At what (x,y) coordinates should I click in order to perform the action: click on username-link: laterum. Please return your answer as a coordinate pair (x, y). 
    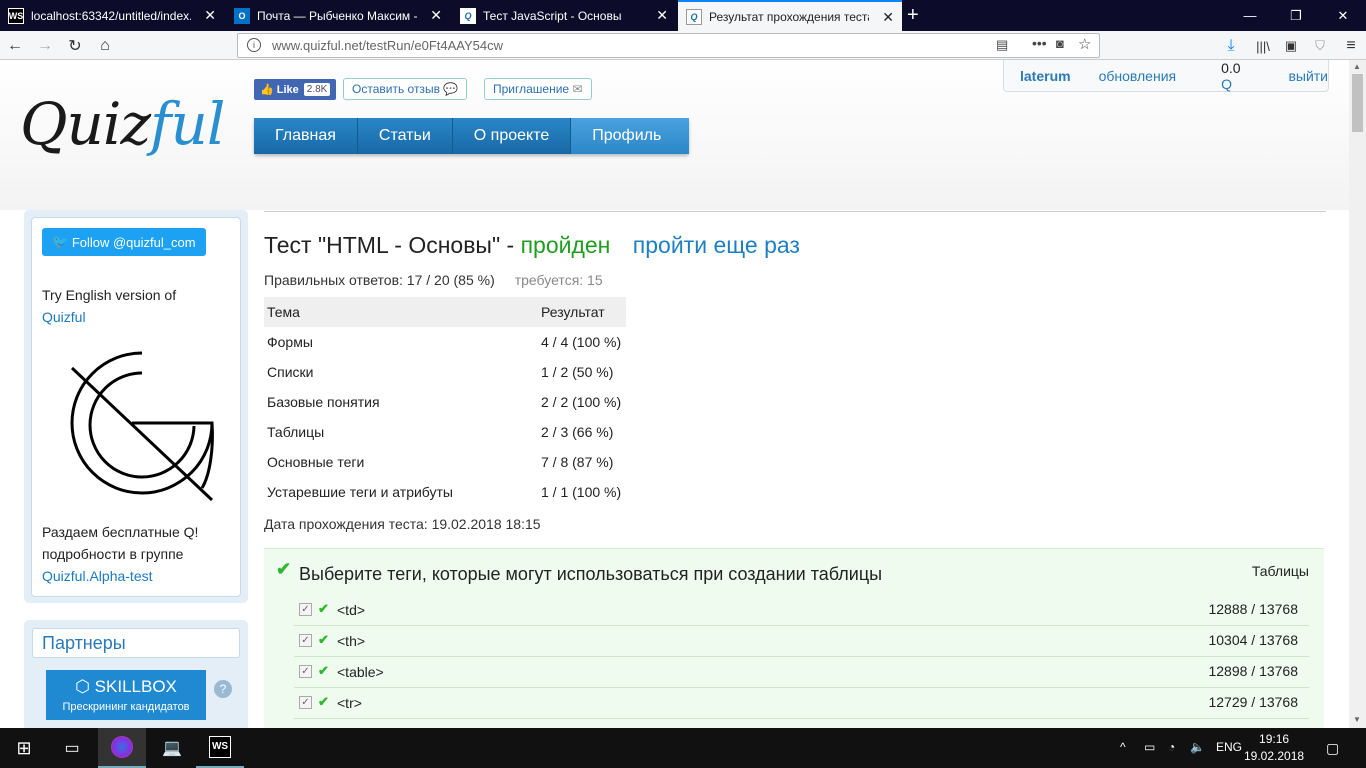
    Looking at the image, I should click on (1045, 76).